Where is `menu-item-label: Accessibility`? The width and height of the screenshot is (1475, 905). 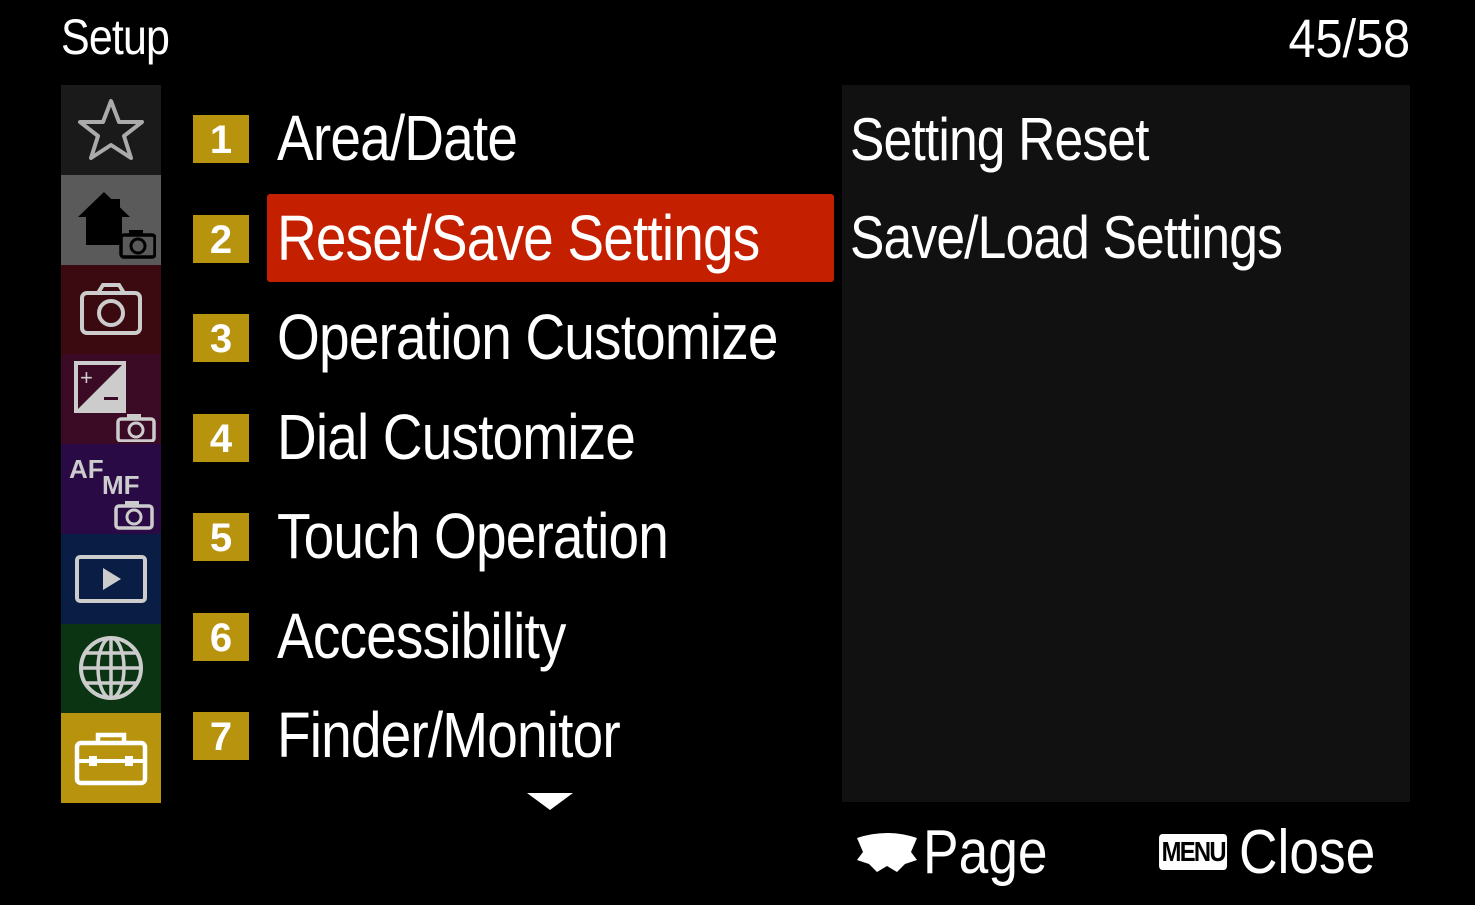
menu-item-label: Accessibility is located at coordinates (421, 635).